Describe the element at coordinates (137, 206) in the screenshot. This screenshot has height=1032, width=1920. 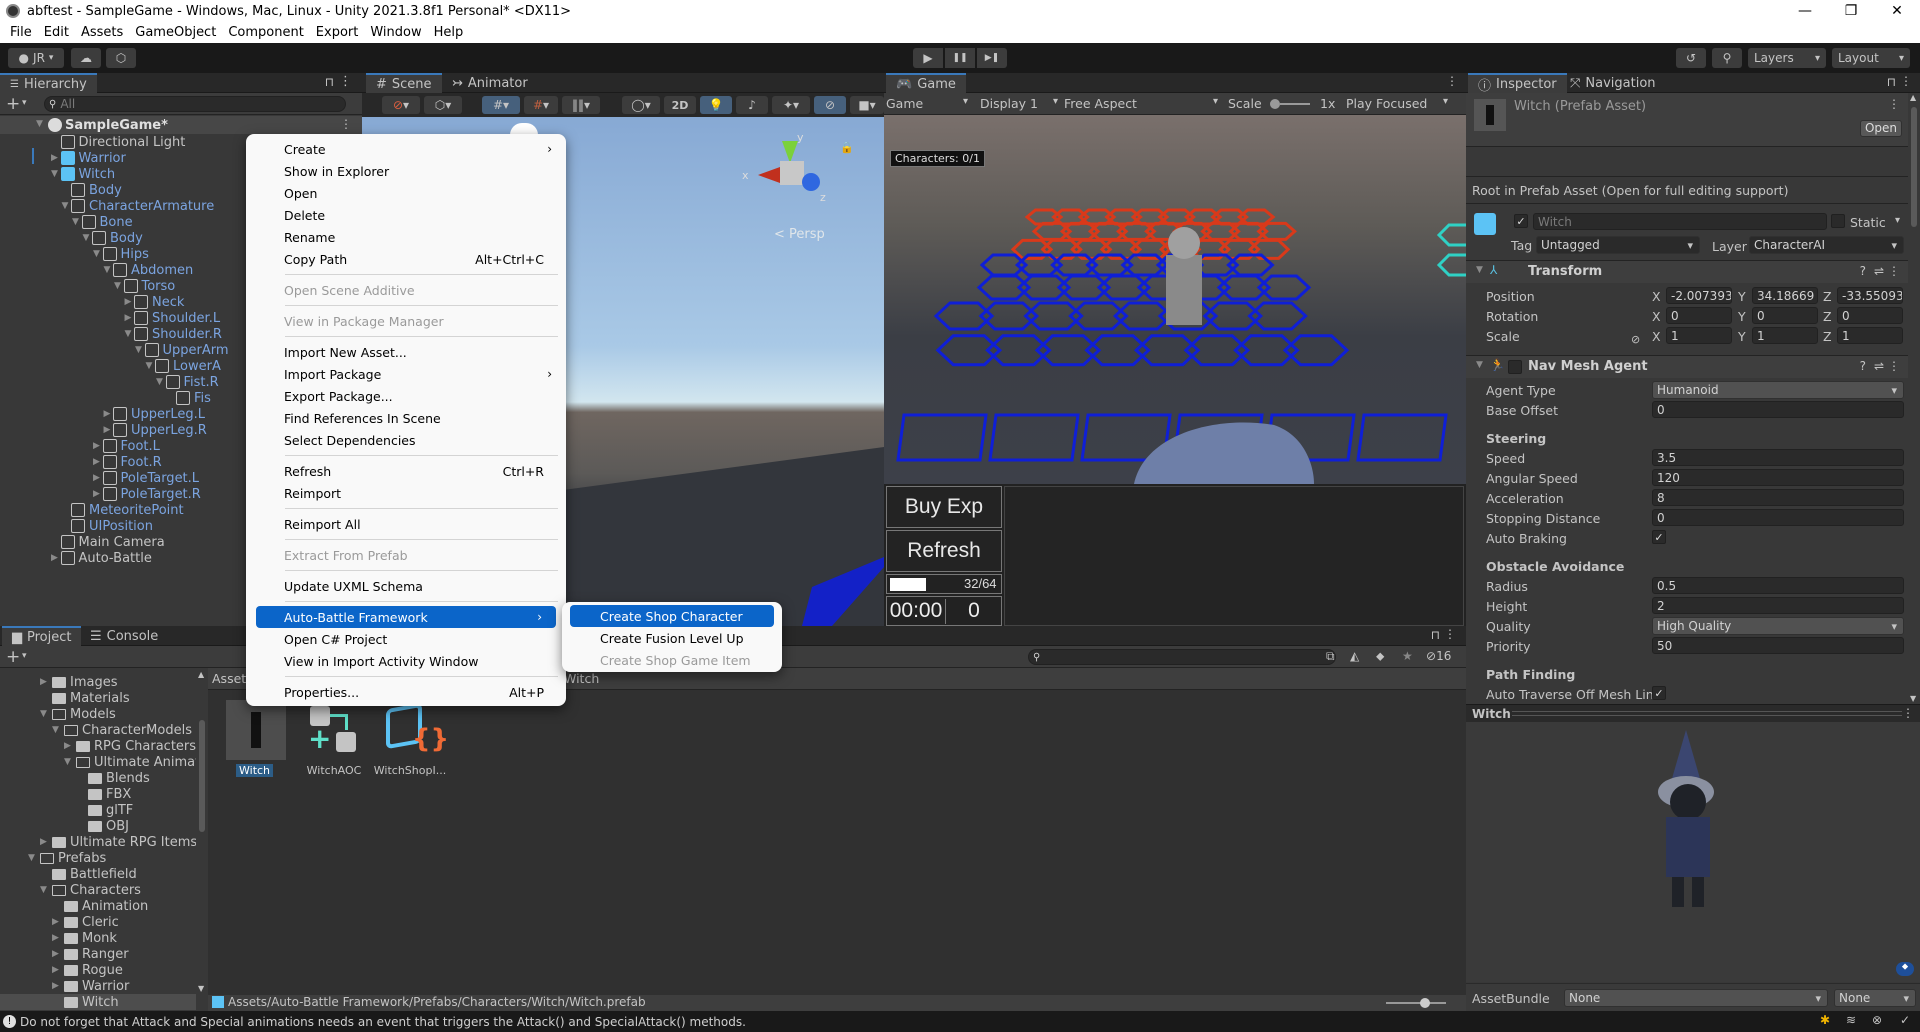
I see `hierarchy-item: ▼ CharacterArmature` at that location.